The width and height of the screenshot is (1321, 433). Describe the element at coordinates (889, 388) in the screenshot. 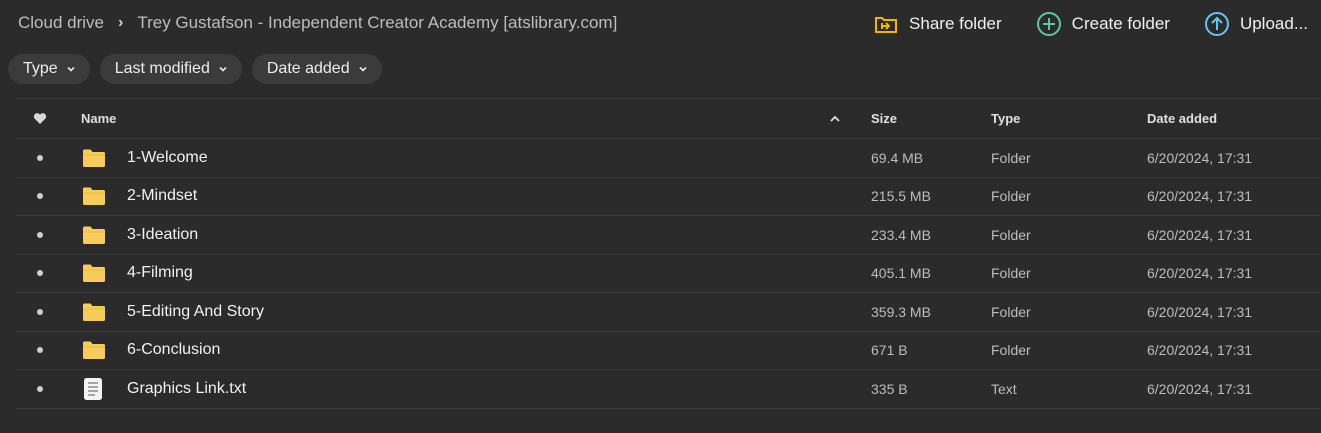

I see `file-size: 335 B` at that location.